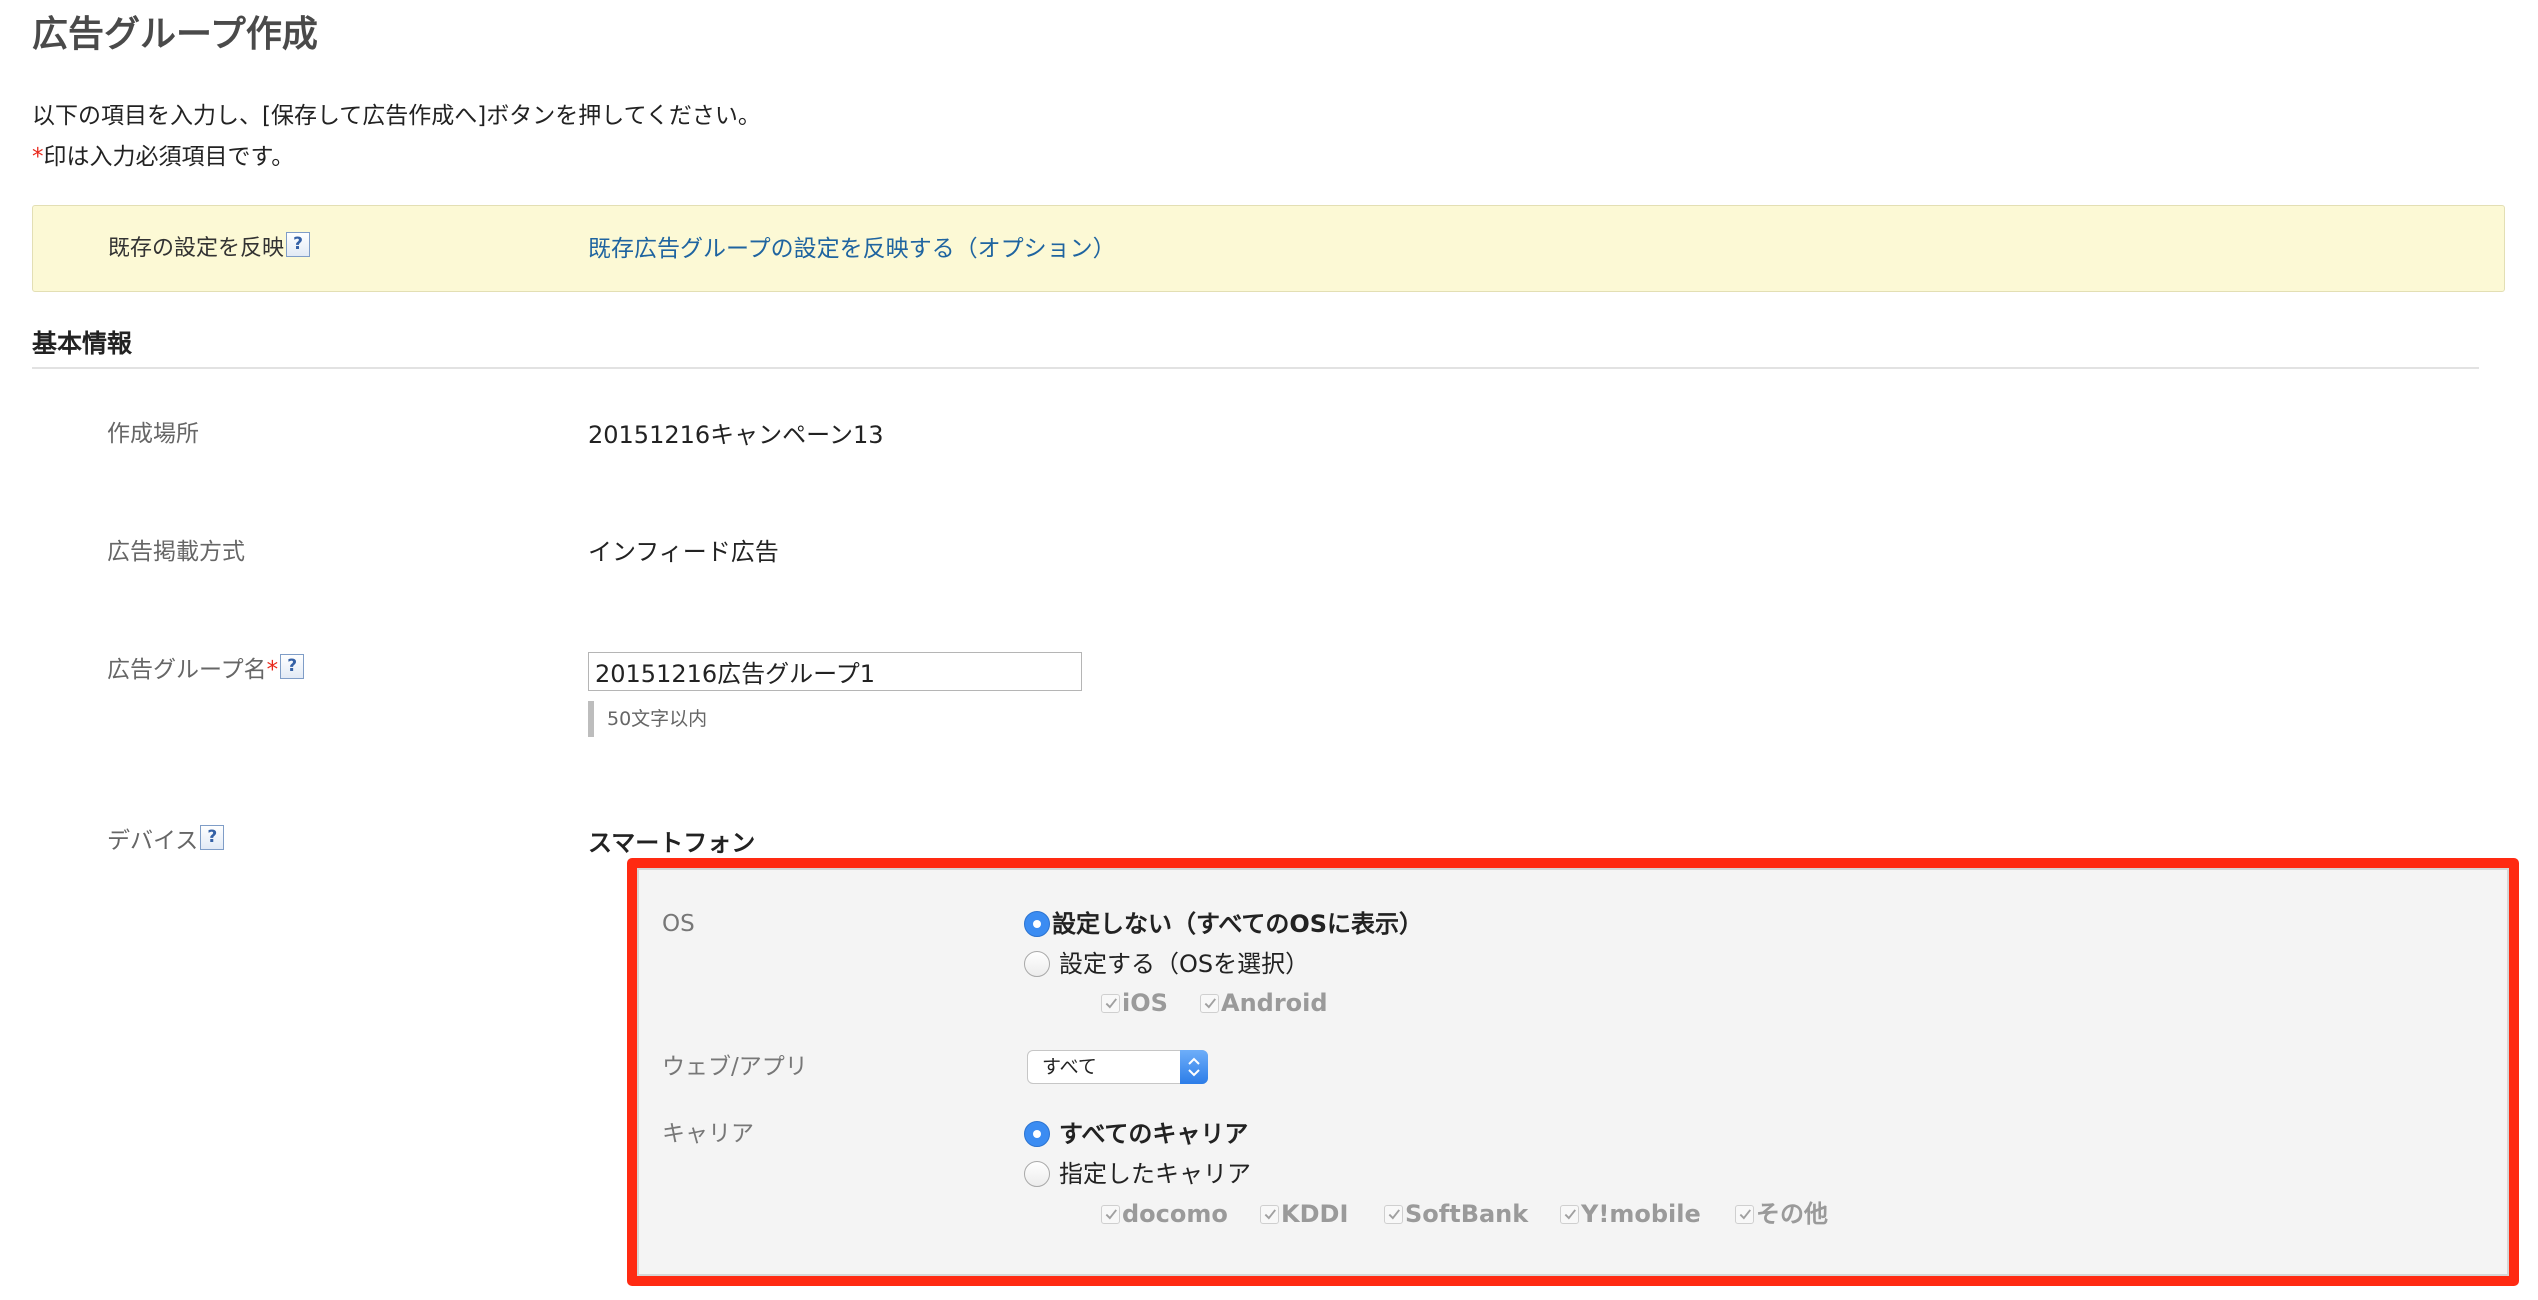  I want to click on ad-group-name-label-group: 広告グループ名 *?, so click(206, 668).